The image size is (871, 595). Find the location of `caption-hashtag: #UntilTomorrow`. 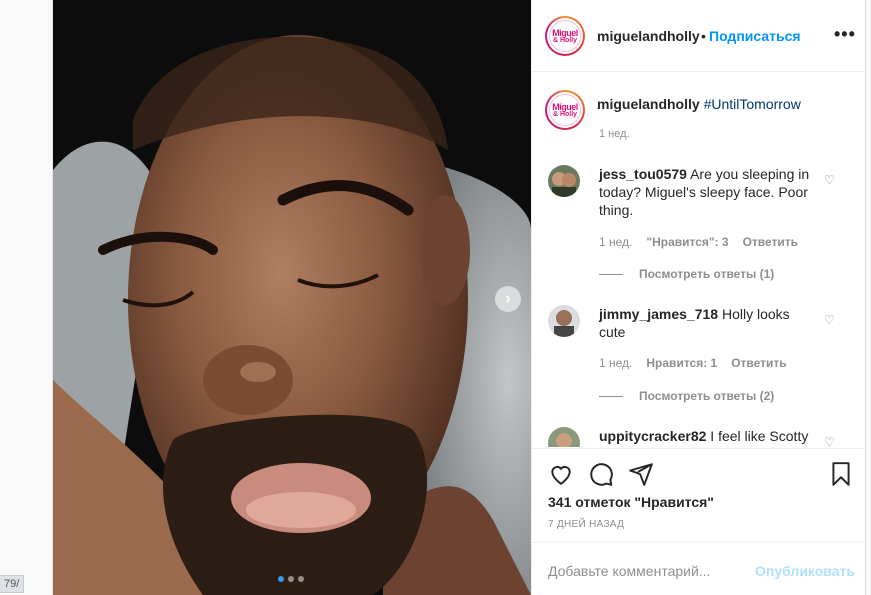

caption-hashtag: #UntilTomorrow is located at coordinates (752, 104).